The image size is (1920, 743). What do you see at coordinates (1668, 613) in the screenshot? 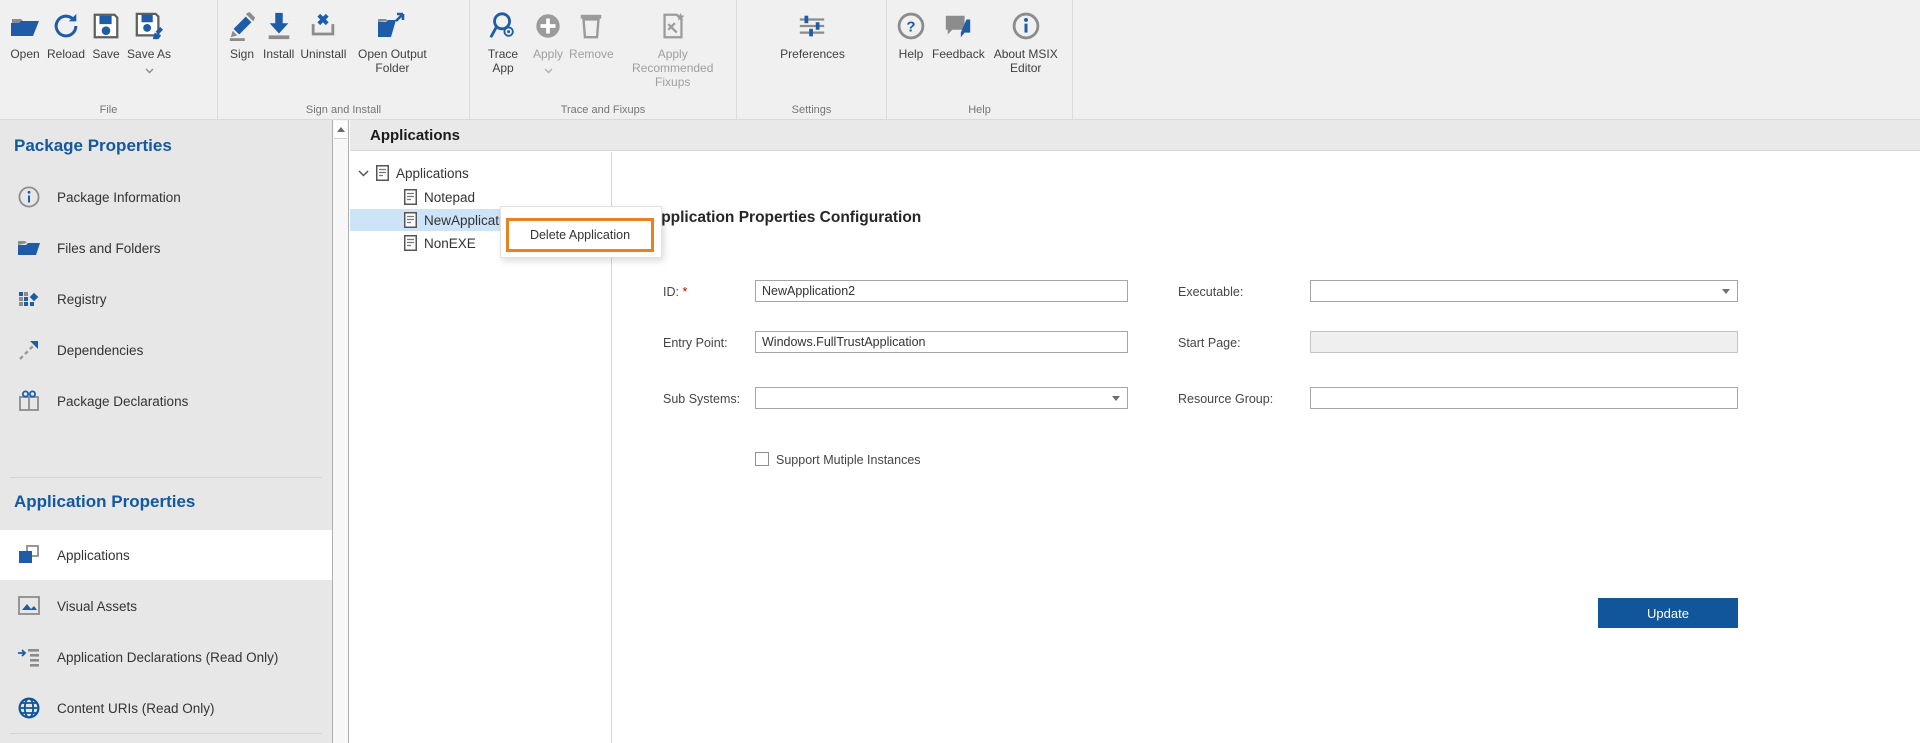
I see `update-button: Update` at bounding box center [1668, 613].